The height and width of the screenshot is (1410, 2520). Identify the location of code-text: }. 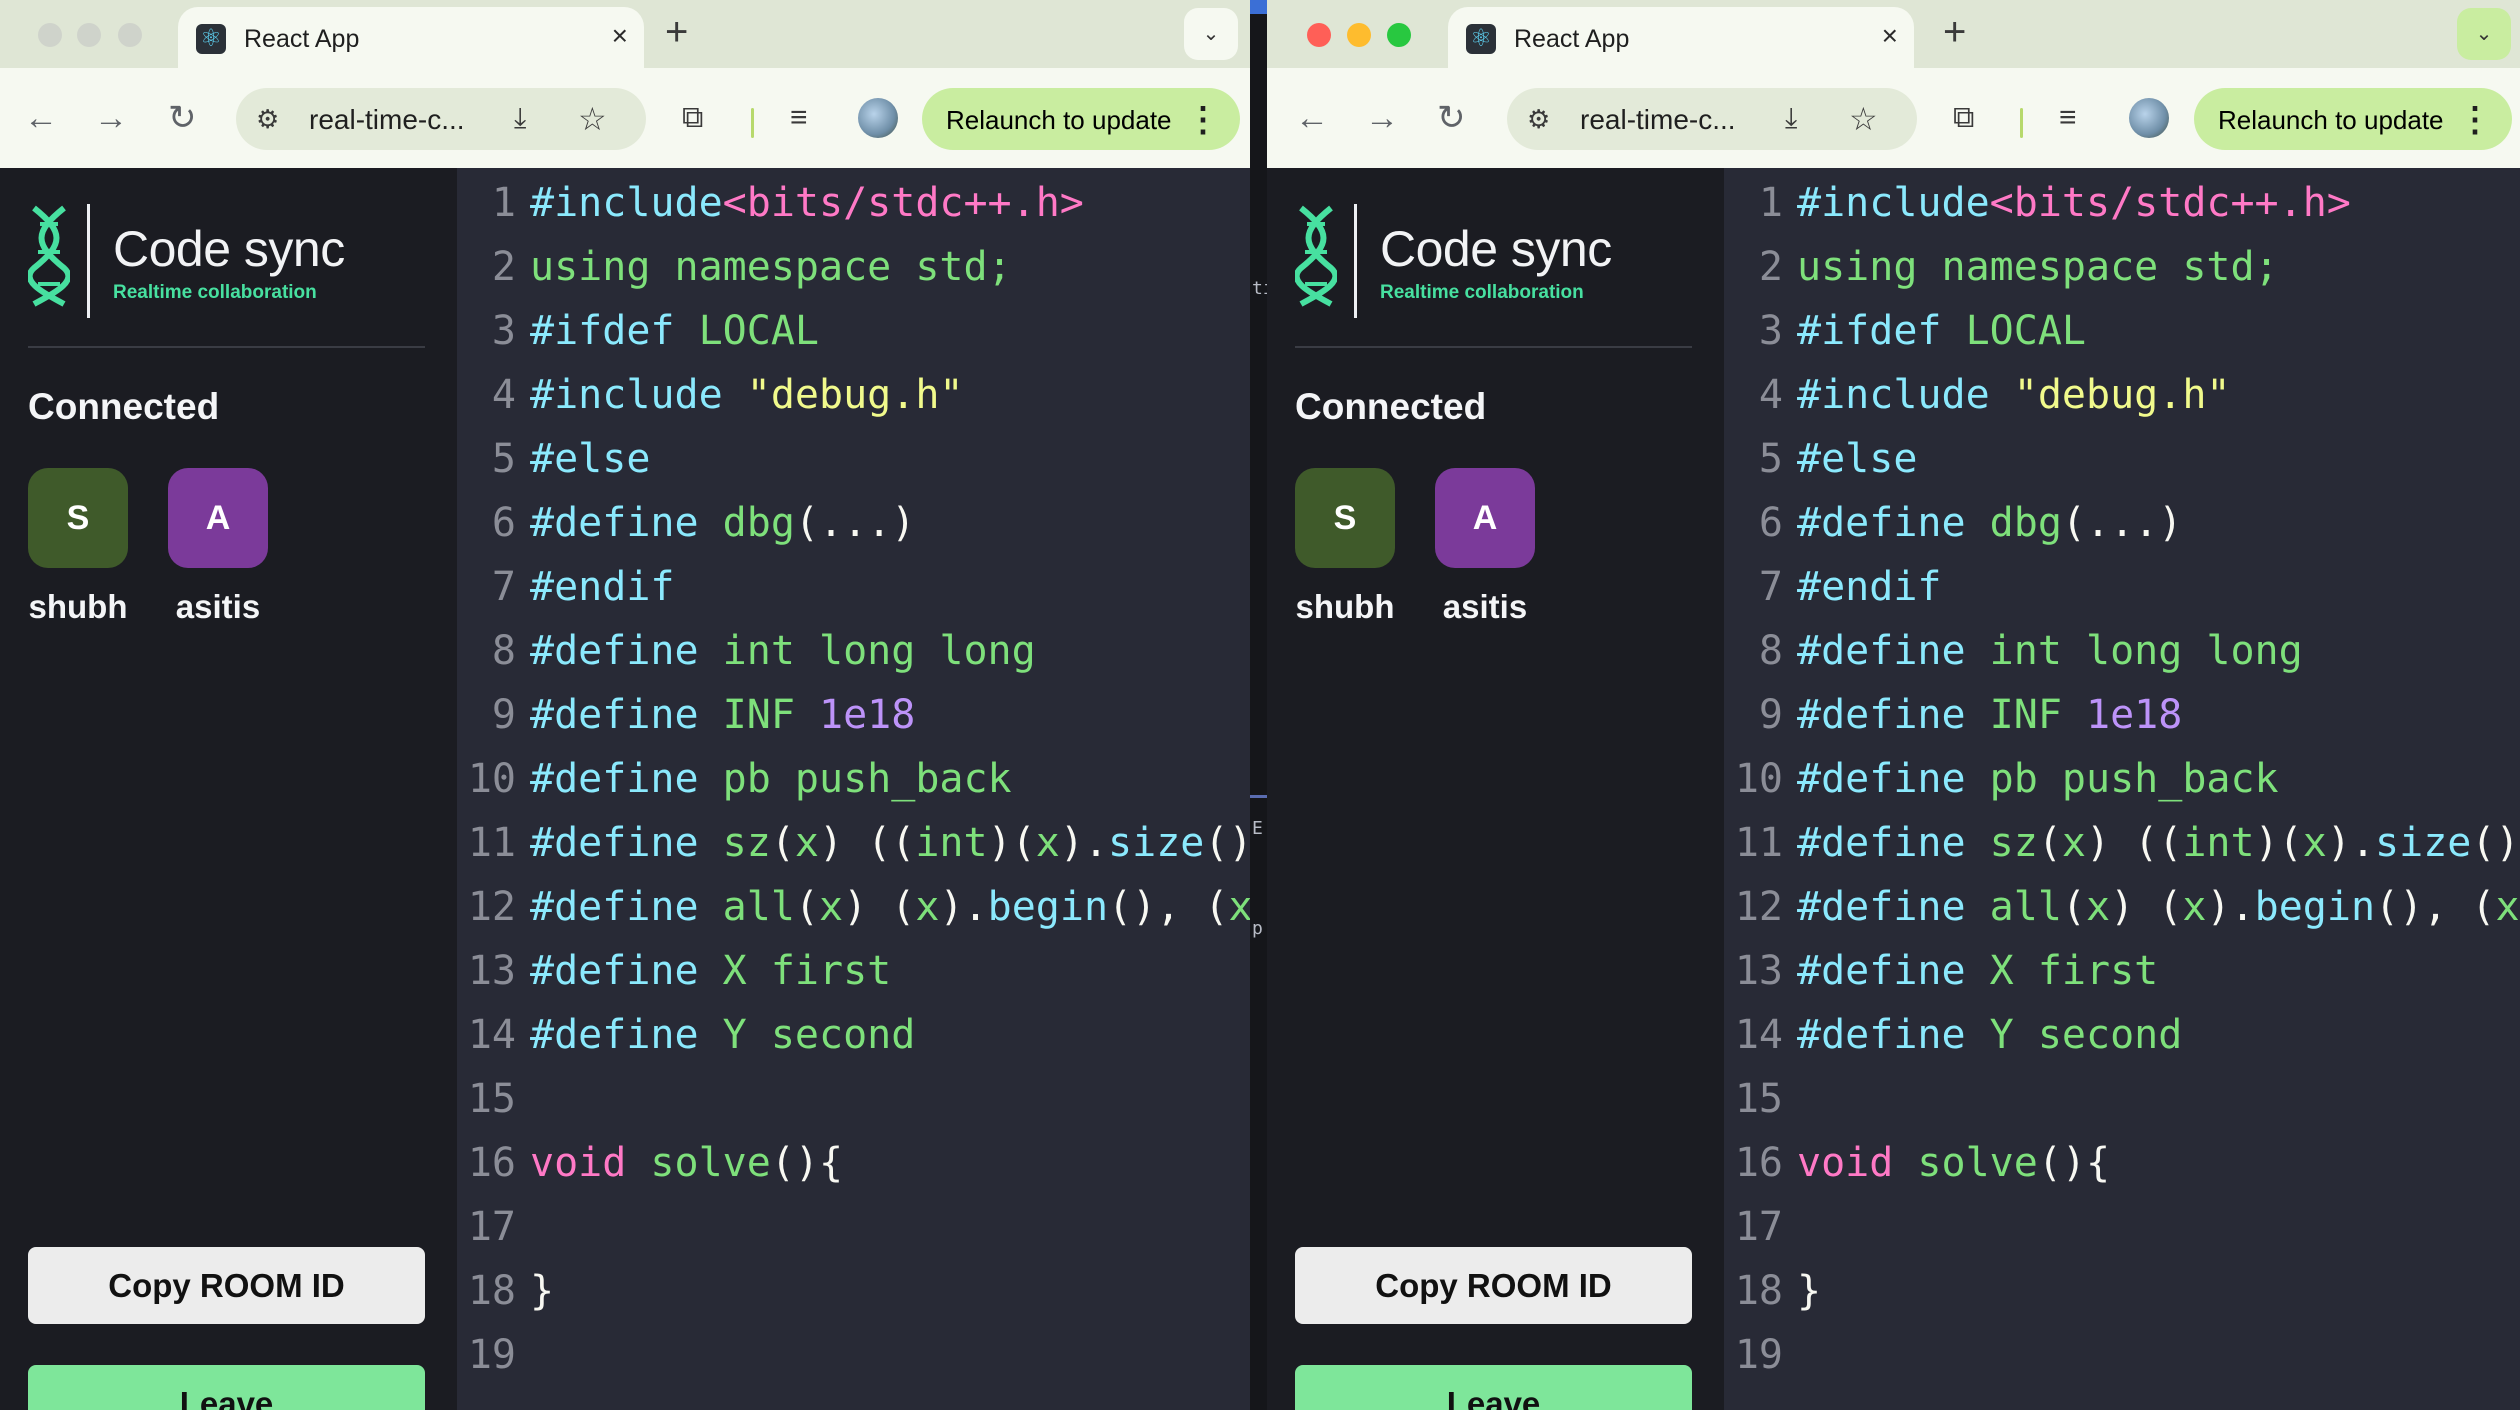
(542, 1291).